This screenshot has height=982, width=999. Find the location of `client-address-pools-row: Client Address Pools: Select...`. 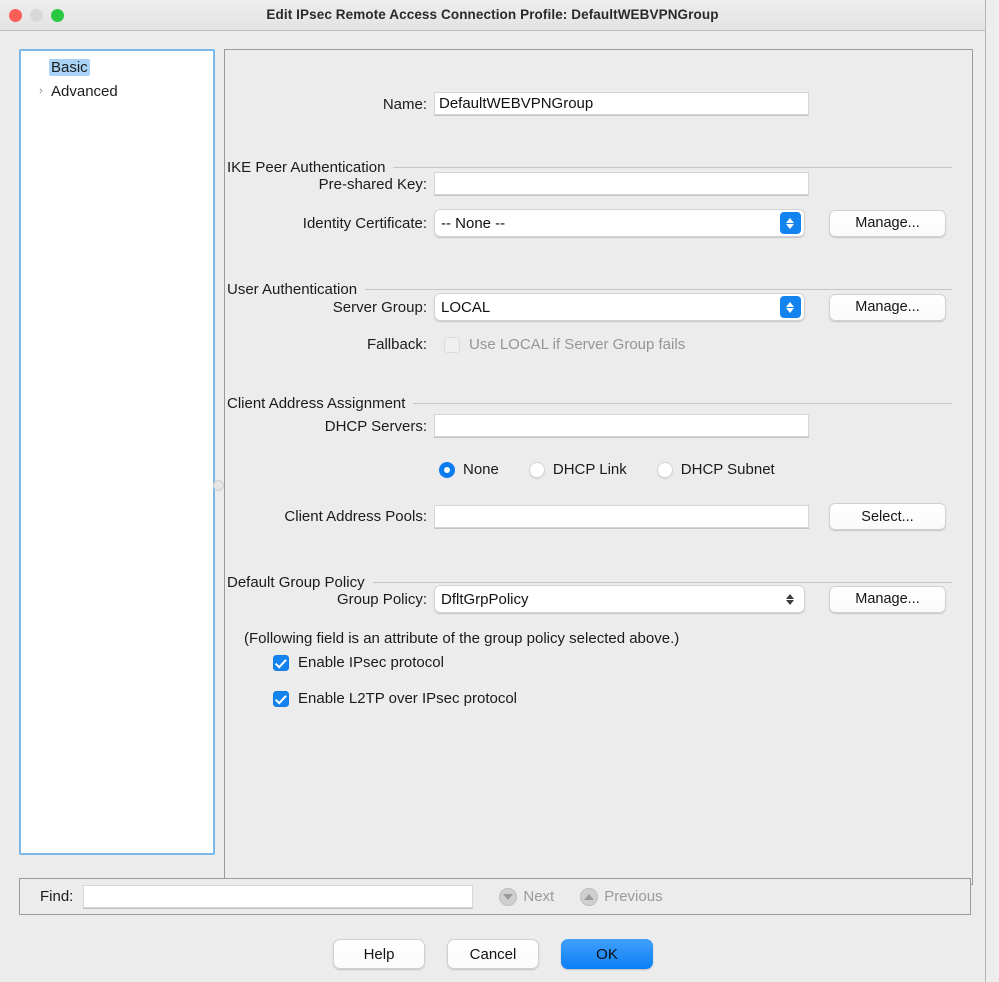

client-address-pools-row: Client Address Pools: Select... is located at coordinates (589, 516).